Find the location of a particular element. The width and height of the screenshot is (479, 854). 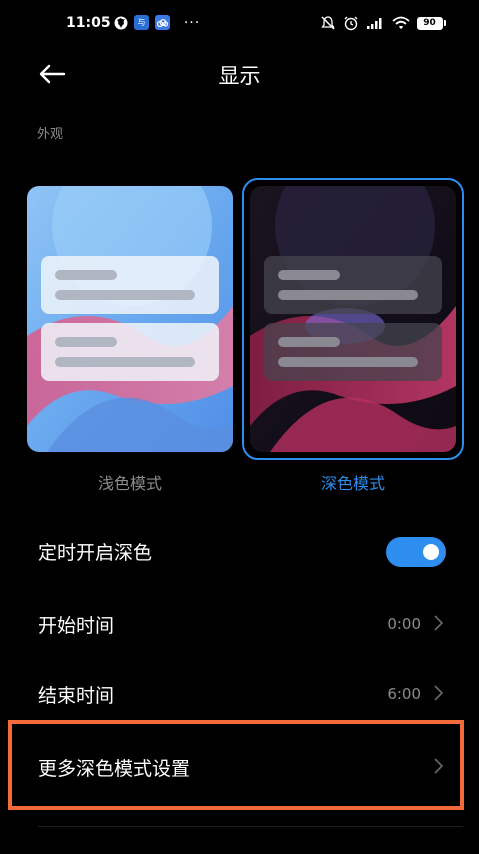

light-mode-label: 浅色模式 is located at coordinates (130, 482).